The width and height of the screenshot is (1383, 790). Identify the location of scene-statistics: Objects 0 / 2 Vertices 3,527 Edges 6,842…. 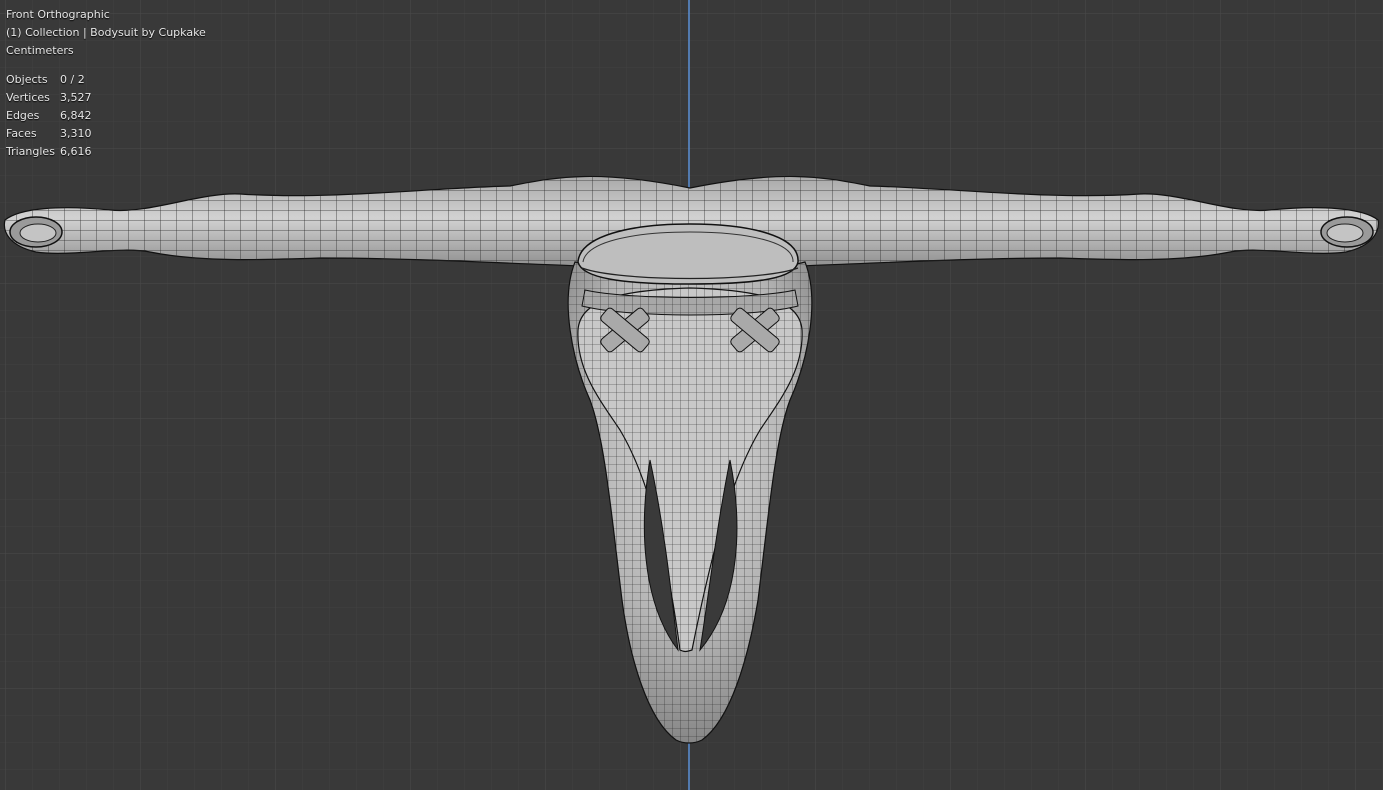
(106, 116).